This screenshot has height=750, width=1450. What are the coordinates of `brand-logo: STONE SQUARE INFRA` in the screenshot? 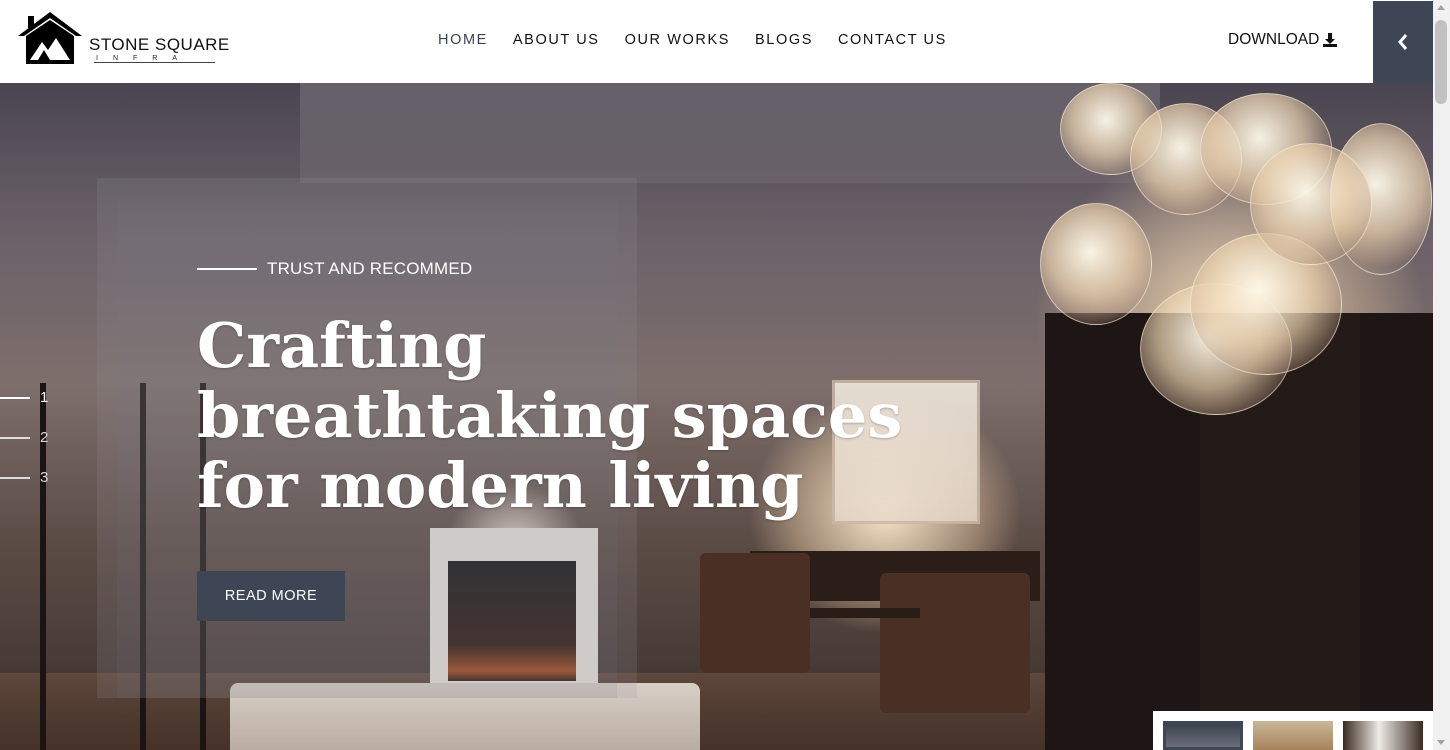 It's located at (122, 39).